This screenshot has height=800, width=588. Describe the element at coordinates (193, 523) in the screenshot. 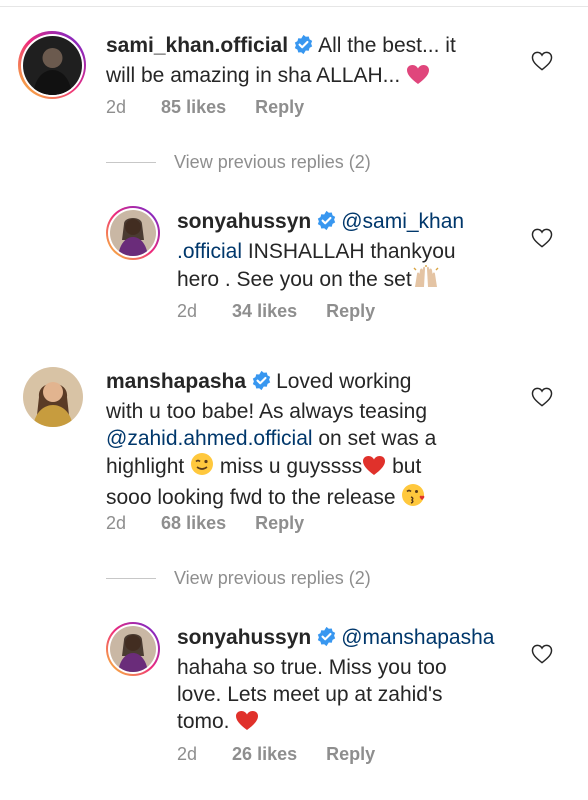

I see `likes-count: 68 likes` at that location.